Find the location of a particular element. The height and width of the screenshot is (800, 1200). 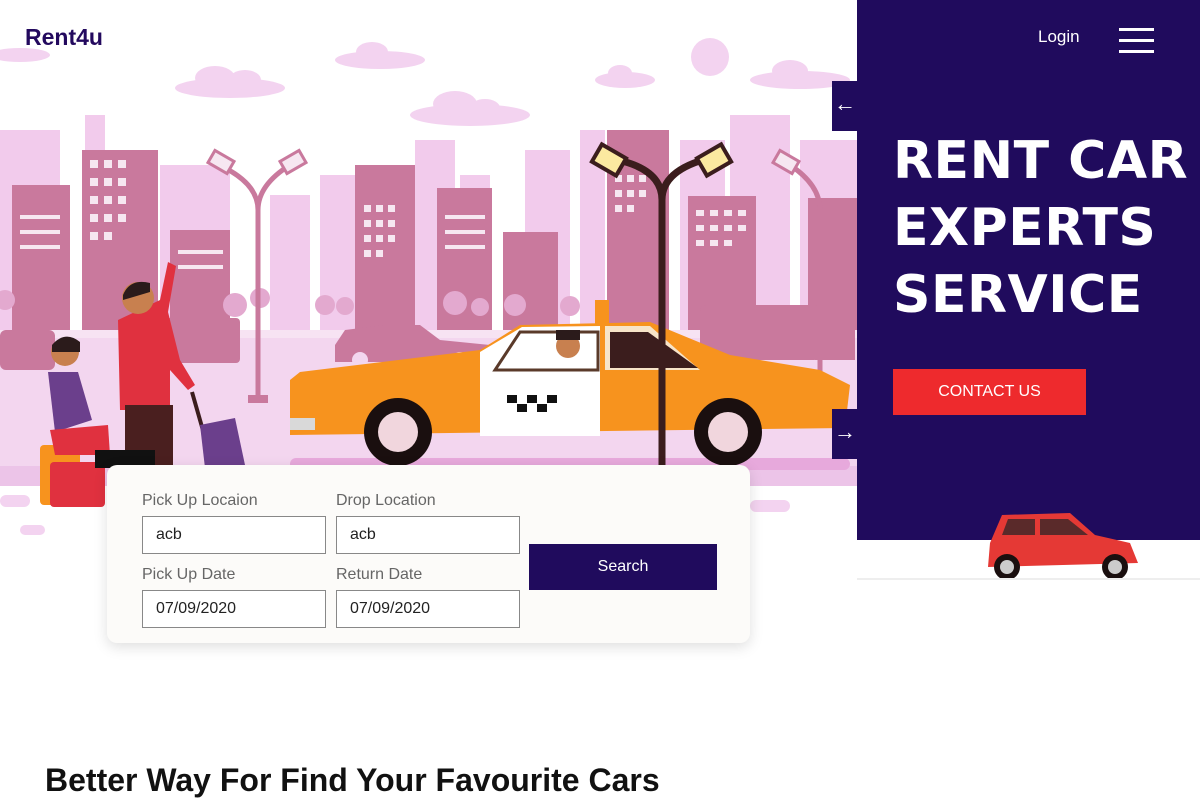

menu-icon is located at coordinates (1136, 41).